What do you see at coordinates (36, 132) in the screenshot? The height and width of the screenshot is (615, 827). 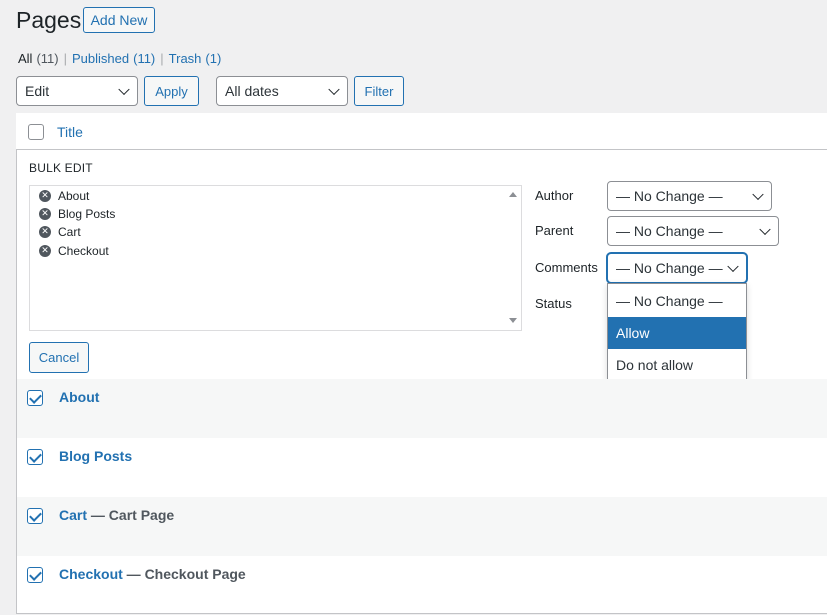 I see `select-all-checkbox` at bounding box center [36, 132].